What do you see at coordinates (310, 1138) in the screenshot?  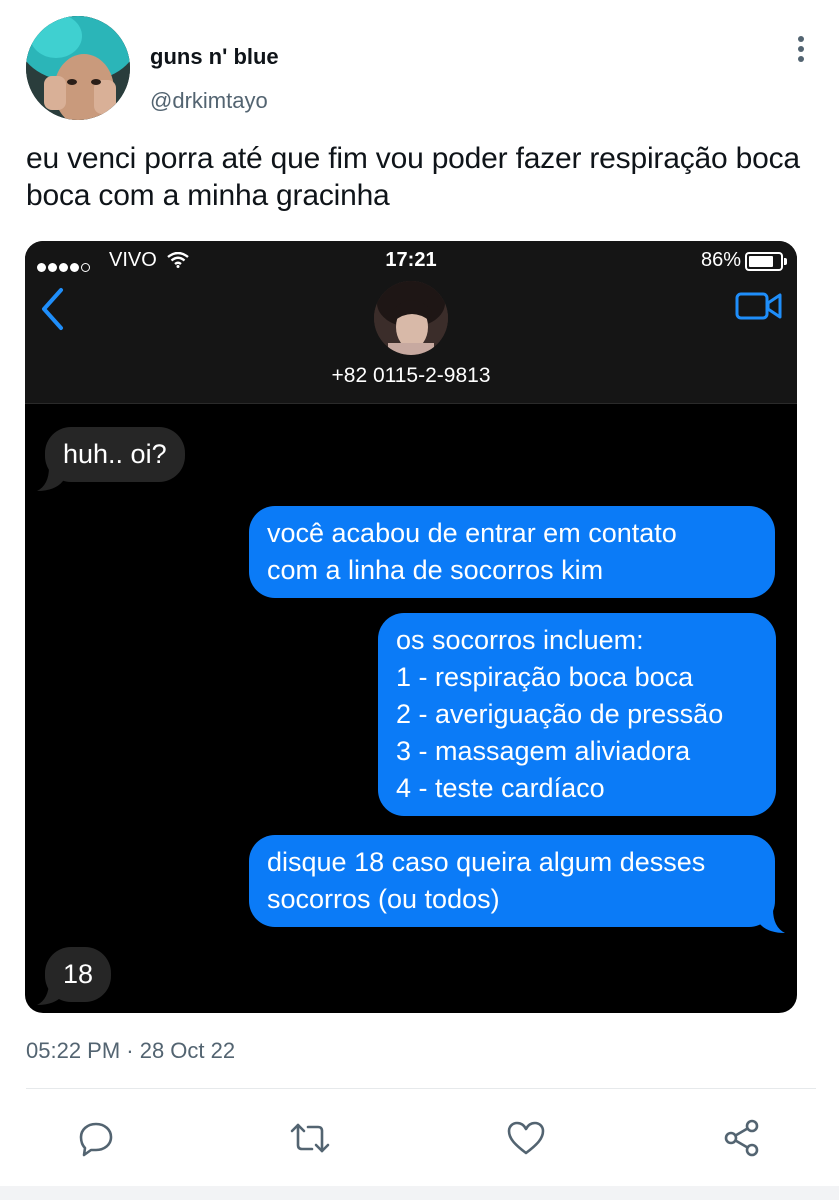 I see `retweet-icon` at bounding box center [310, 1138].